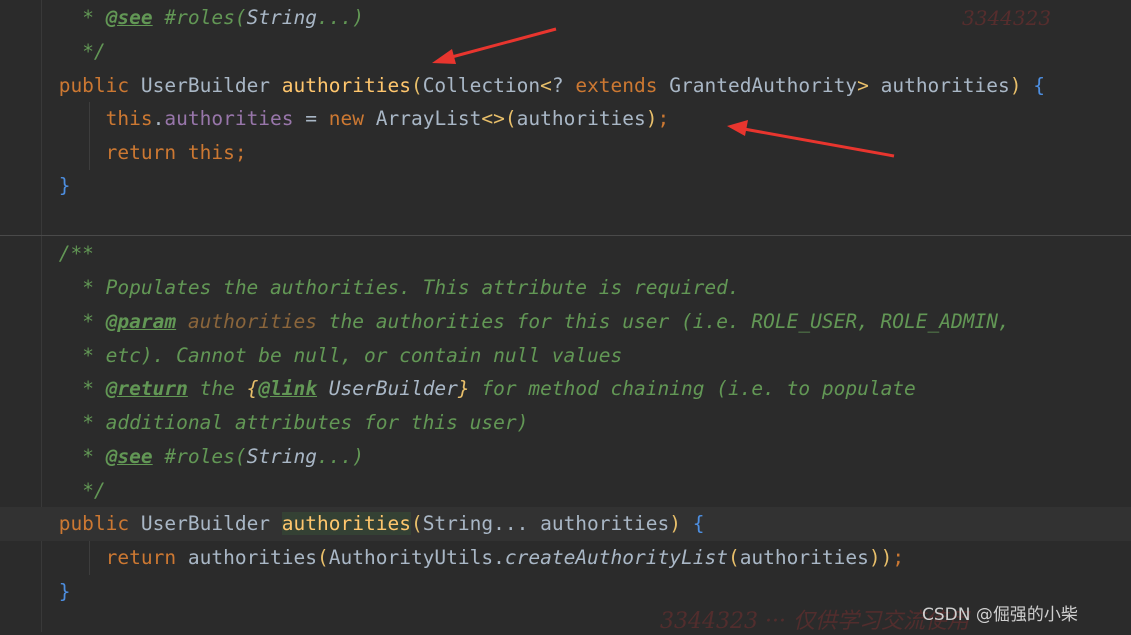 The height and width of the screenshot is (635, 1131). Describe the element at coordinates (1000, 615) in the screenshot. I see `csdn-watermark: CSDN @倔强的小柴` at that location.